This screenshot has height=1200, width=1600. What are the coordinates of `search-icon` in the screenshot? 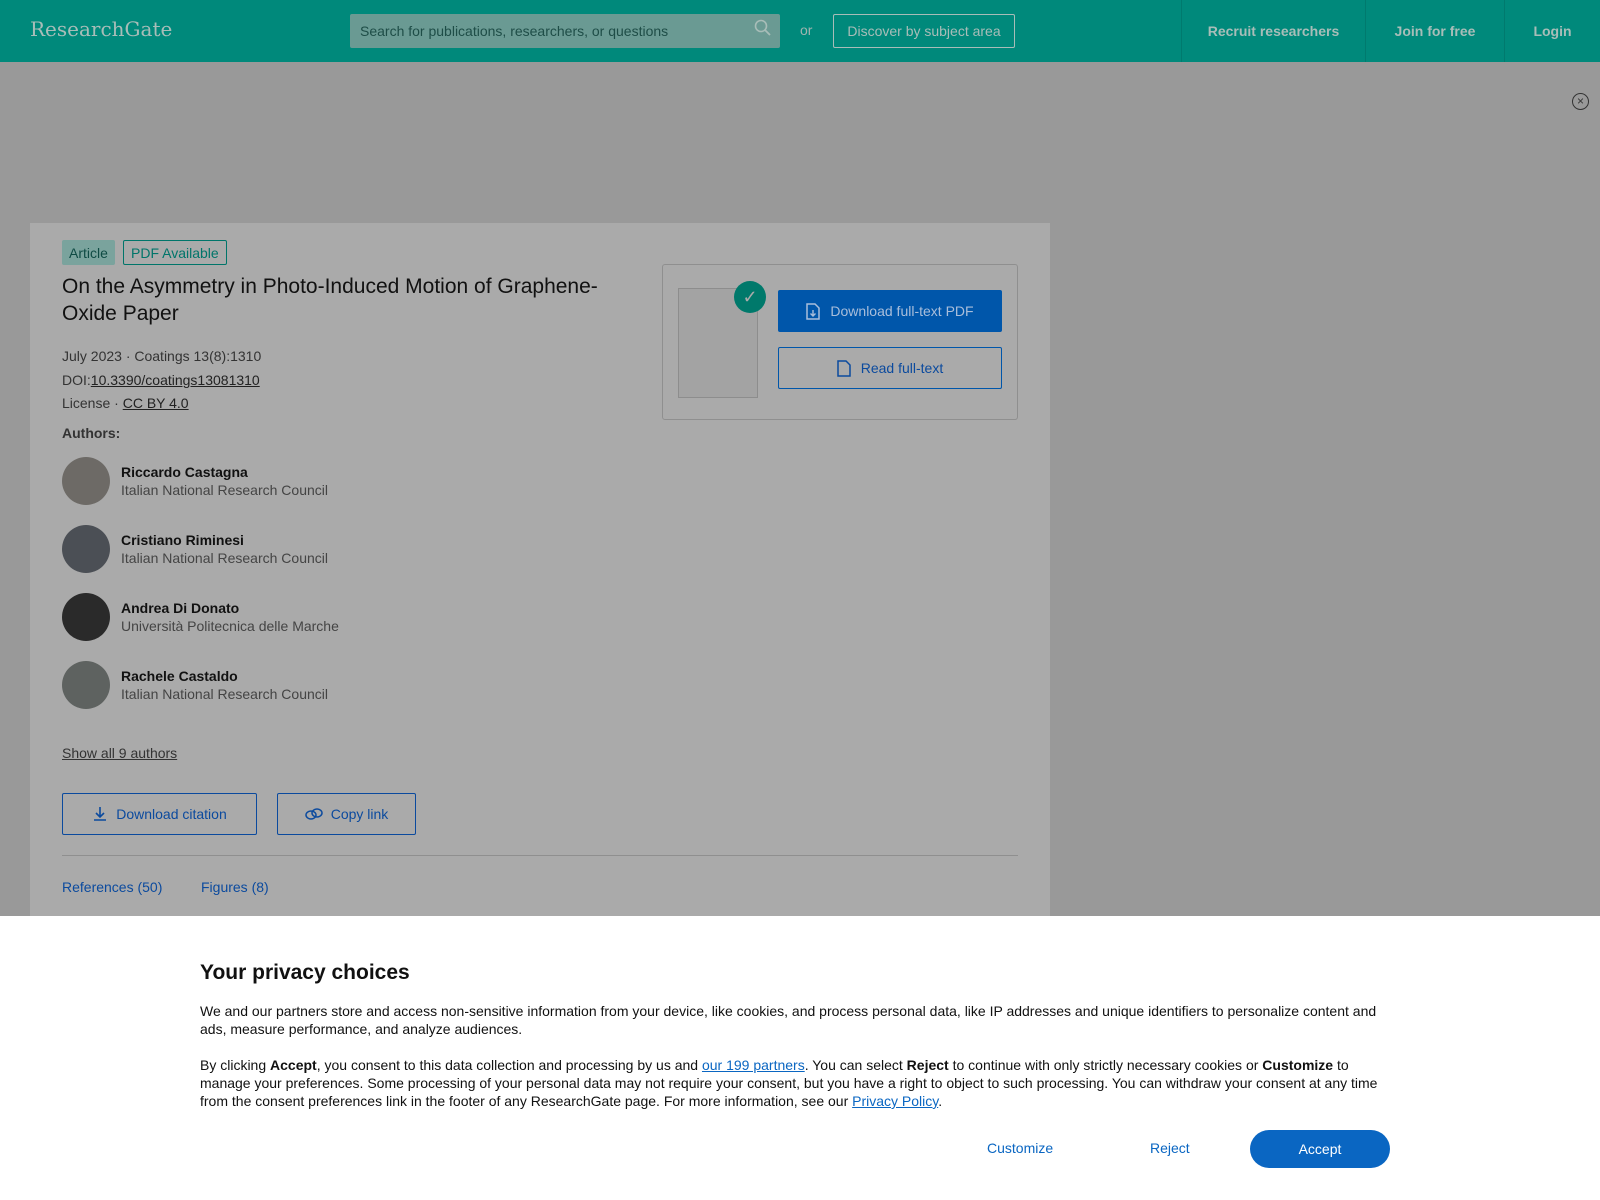 It's located at (763, 28).